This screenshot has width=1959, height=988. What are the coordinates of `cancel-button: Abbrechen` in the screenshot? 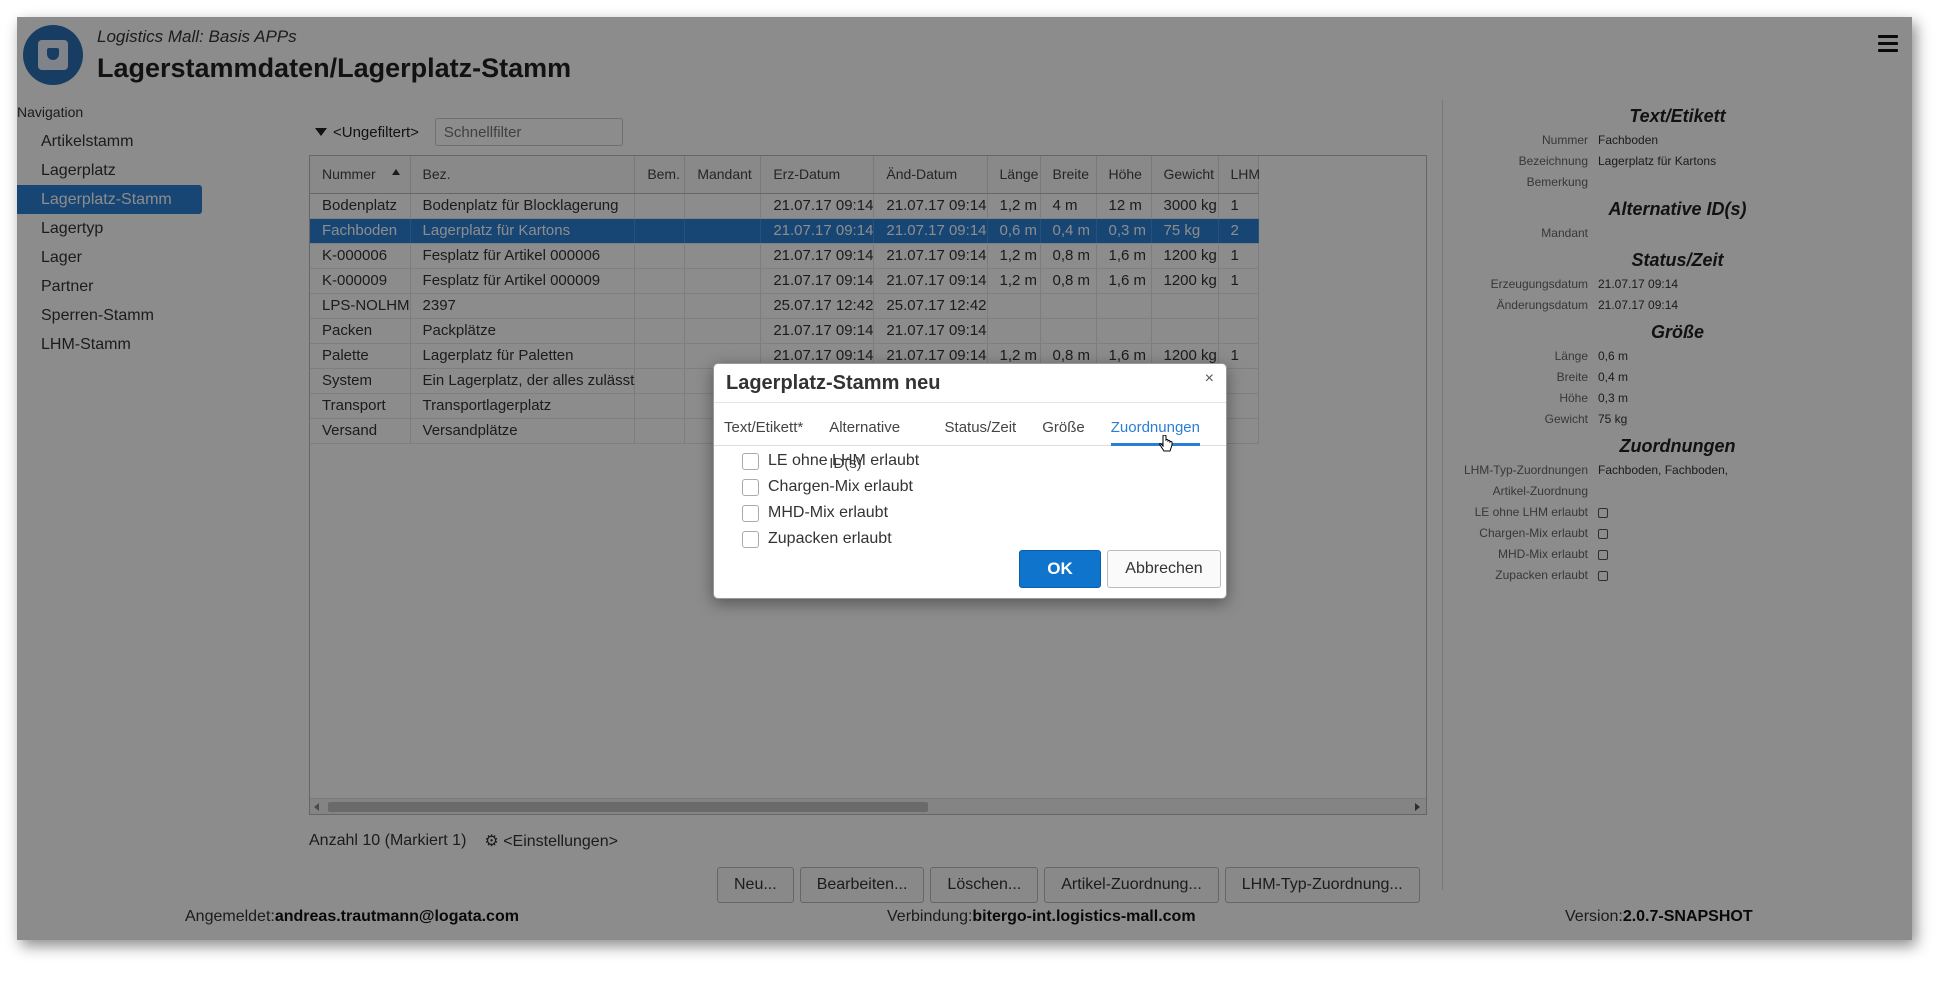 It's located at (1164, 569).